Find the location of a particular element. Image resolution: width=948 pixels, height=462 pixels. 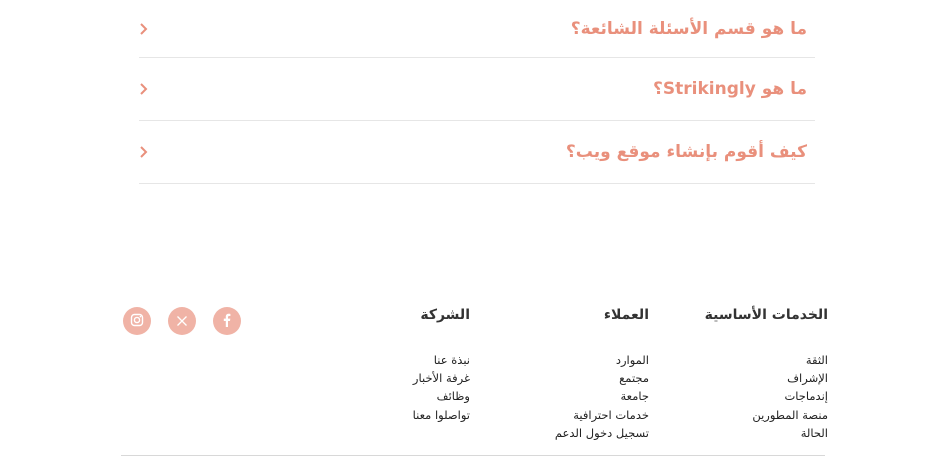

x-icon is located at coordinates (182, 321).